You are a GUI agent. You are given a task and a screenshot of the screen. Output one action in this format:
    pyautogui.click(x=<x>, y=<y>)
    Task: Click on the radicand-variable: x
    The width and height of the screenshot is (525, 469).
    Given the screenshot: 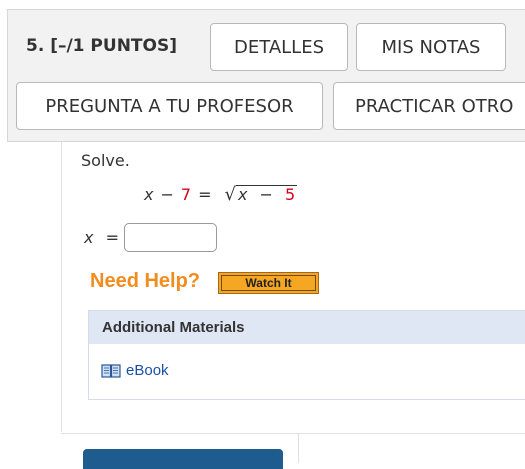 What is the action you would take?
    pyautogui.click(x=242, y=194)
    